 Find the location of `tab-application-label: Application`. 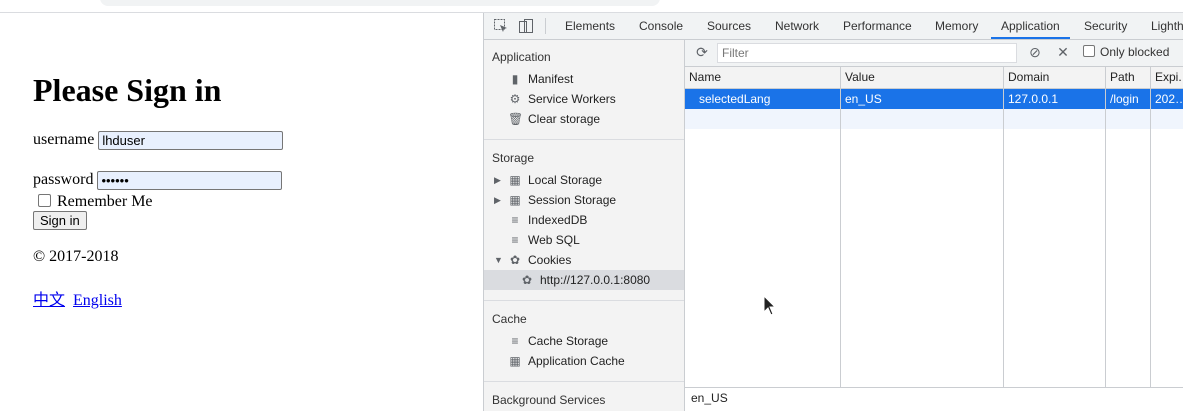

tab-application-label: Application is located at coordinates (1030, 26).